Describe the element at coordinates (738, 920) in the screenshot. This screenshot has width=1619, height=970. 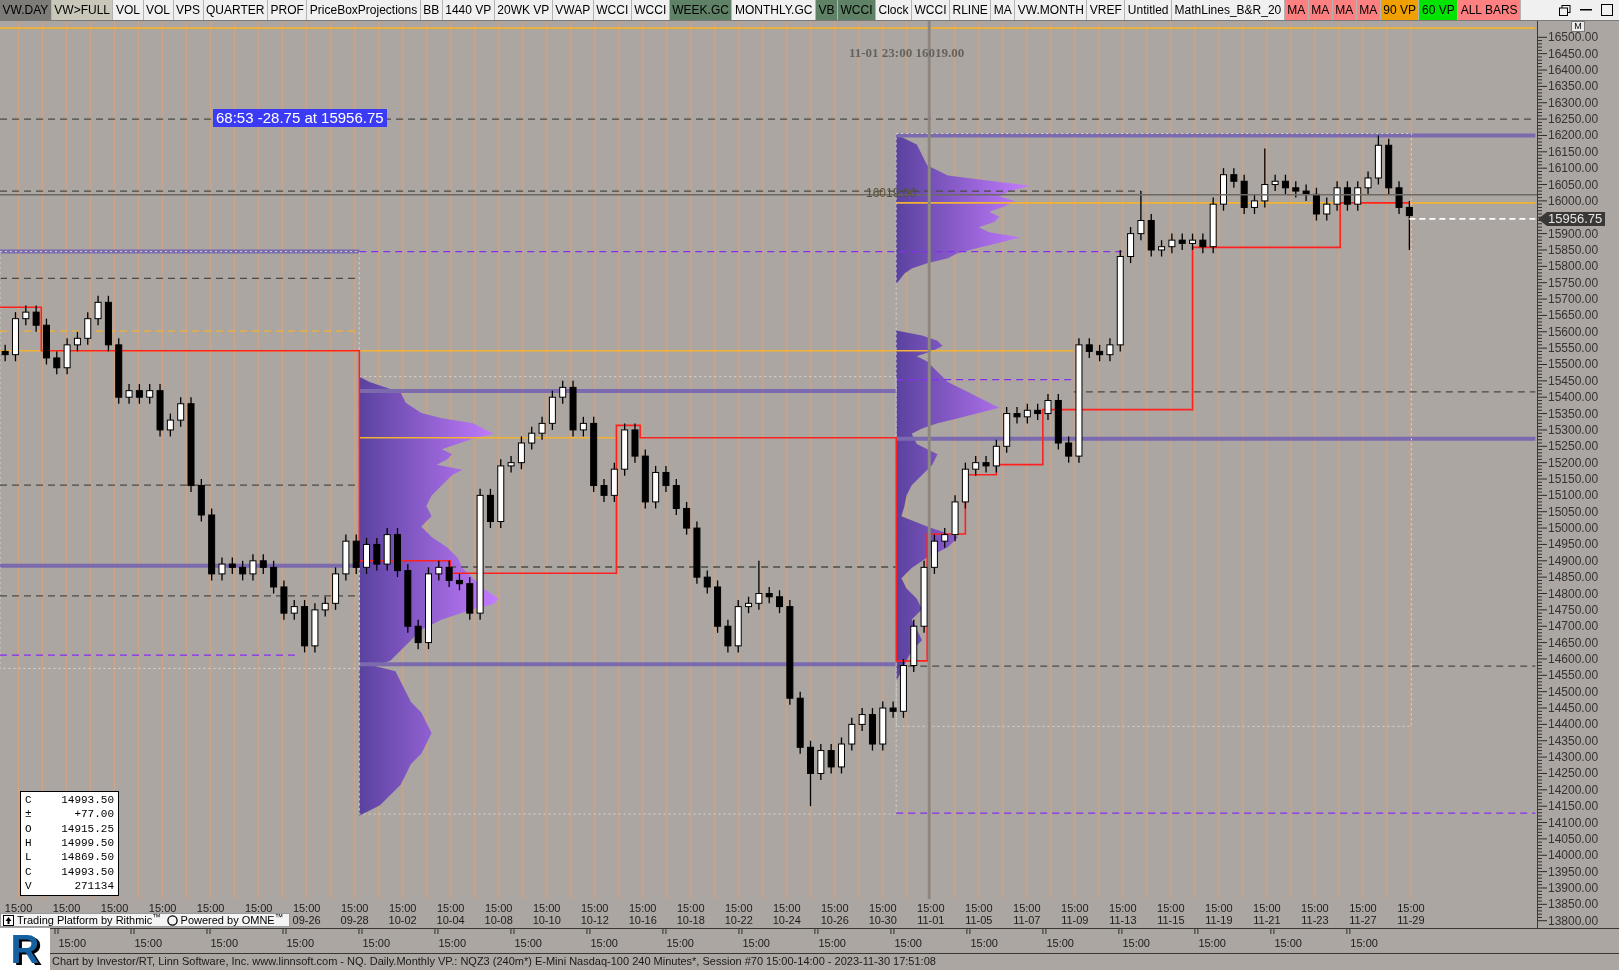
I see `date-label: 10-22` at that location.